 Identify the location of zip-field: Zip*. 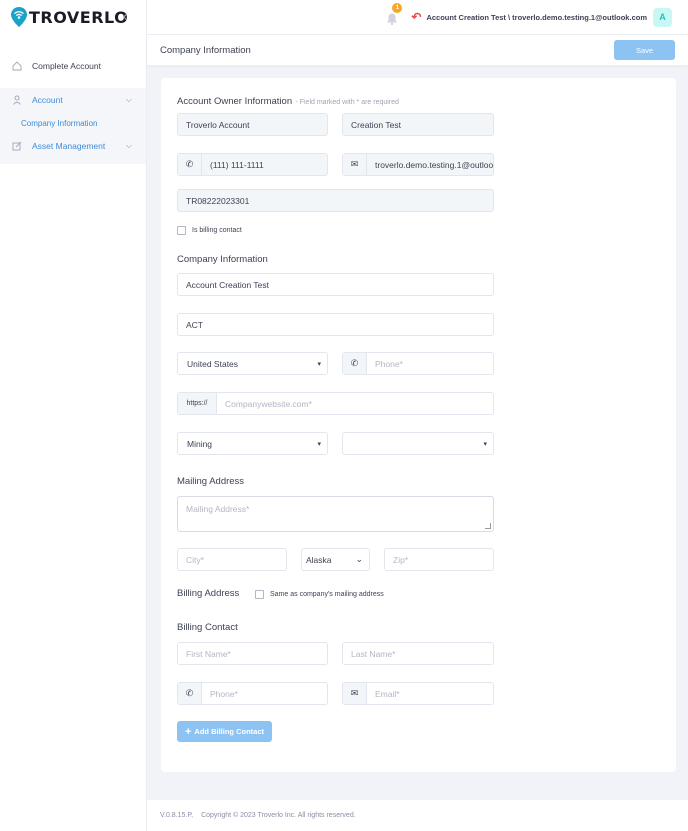
(439, 559).